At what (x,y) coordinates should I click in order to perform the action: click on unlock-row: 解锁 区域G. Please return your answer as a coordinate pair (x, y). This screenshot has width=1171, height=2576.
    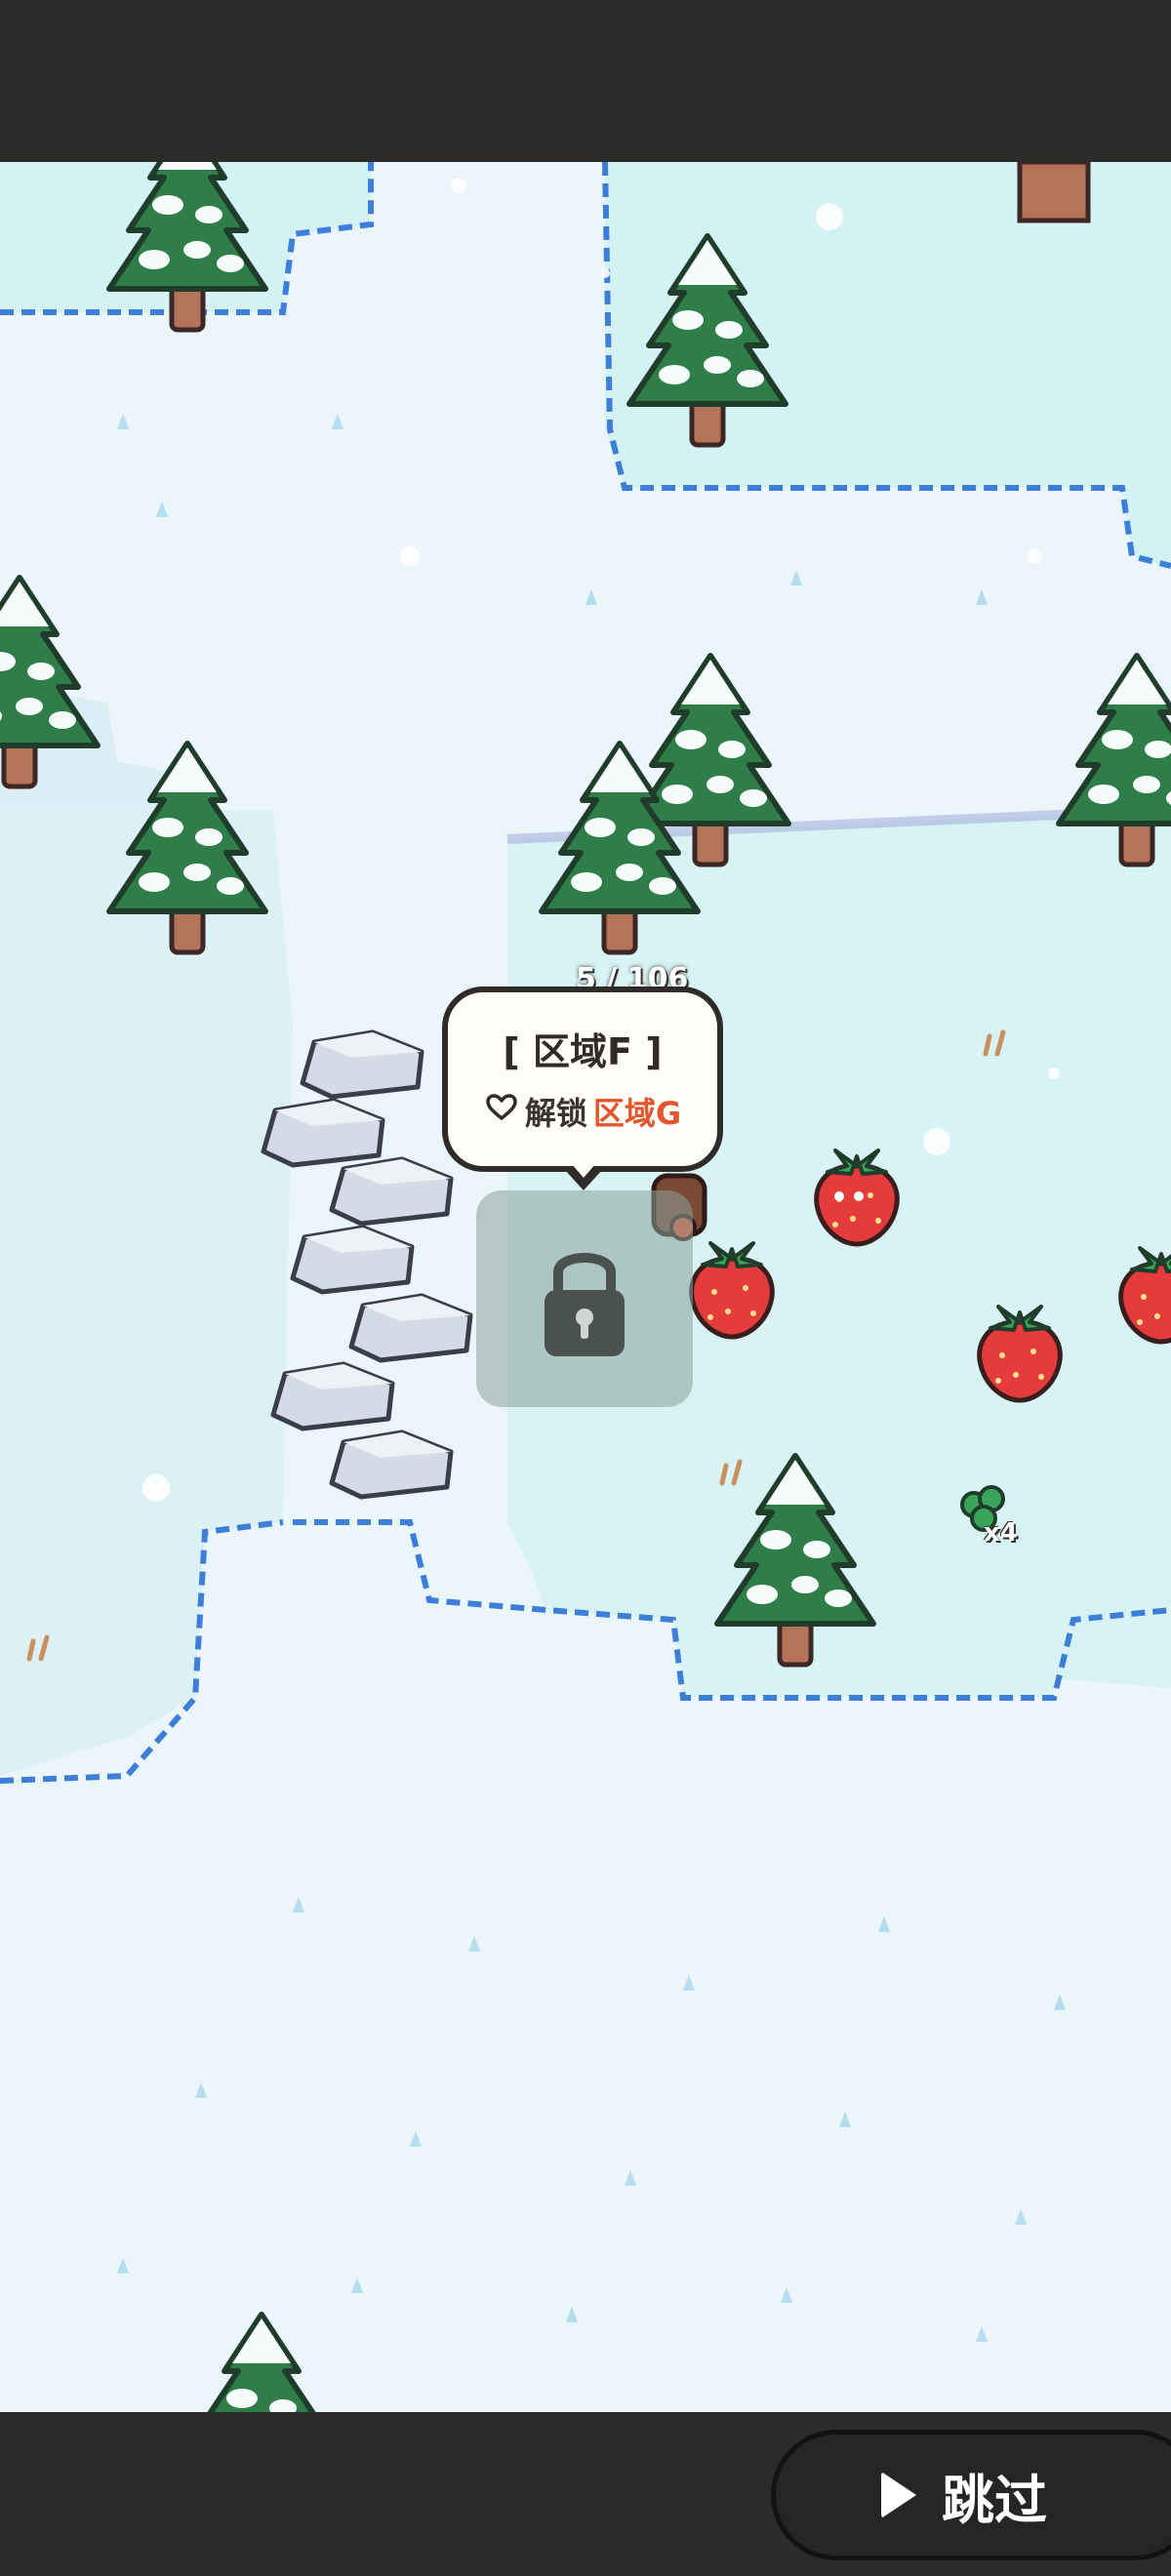
    Looking at the image, I should click on (582, 1111).